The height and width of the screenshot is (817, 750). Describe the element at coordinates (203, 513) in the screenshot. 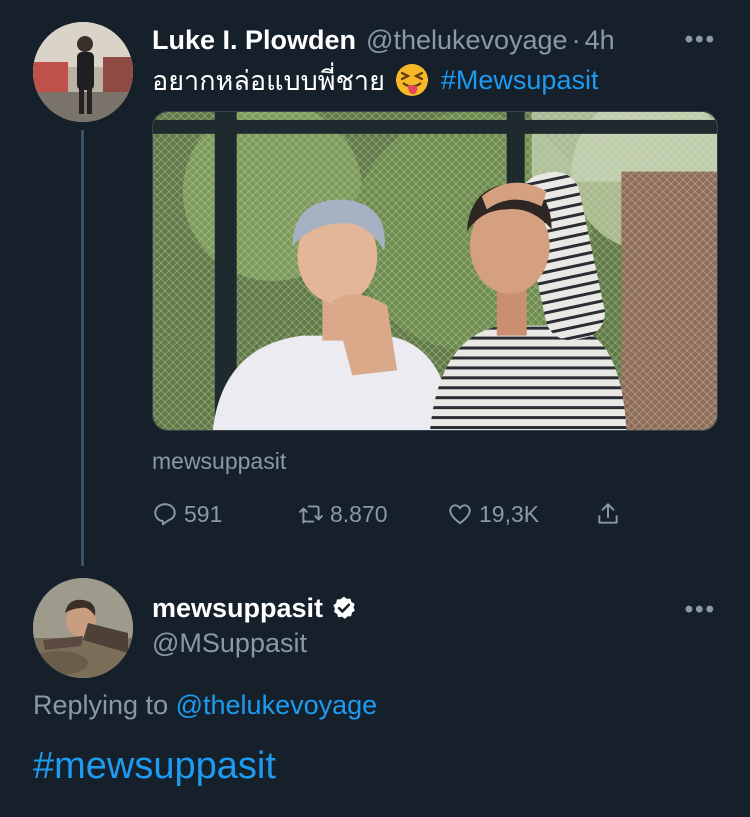

I see `reply-count: 591` at that location.